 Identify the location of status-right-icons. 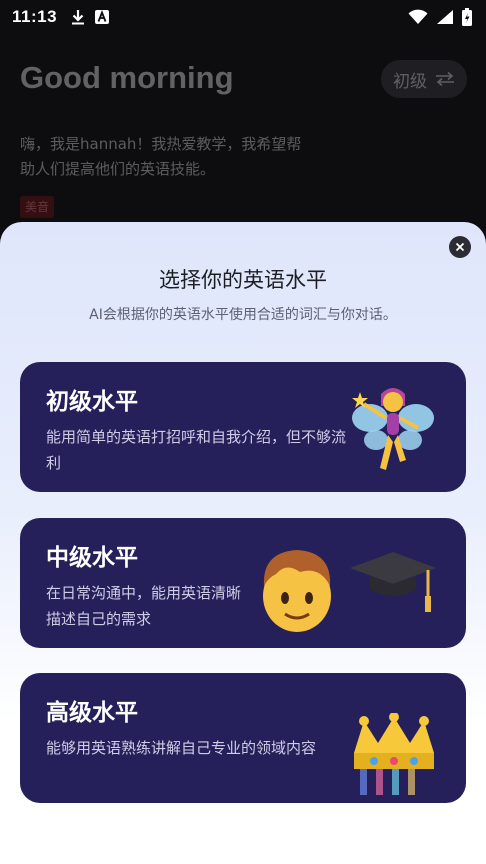
(440, 17).